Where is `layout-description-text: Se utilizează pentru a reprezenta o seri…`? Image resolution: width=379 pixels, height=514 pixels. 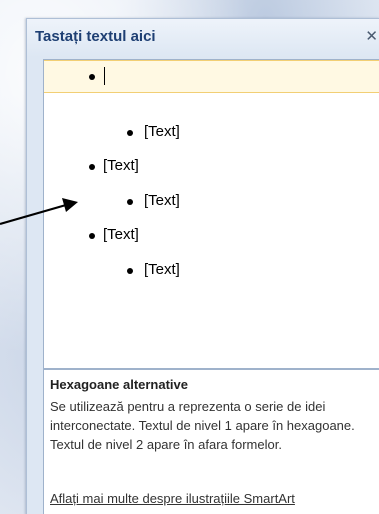 layout-description-text: Se utilizează pentru a reprezenta o seri… is located at coordinates (202, 425).